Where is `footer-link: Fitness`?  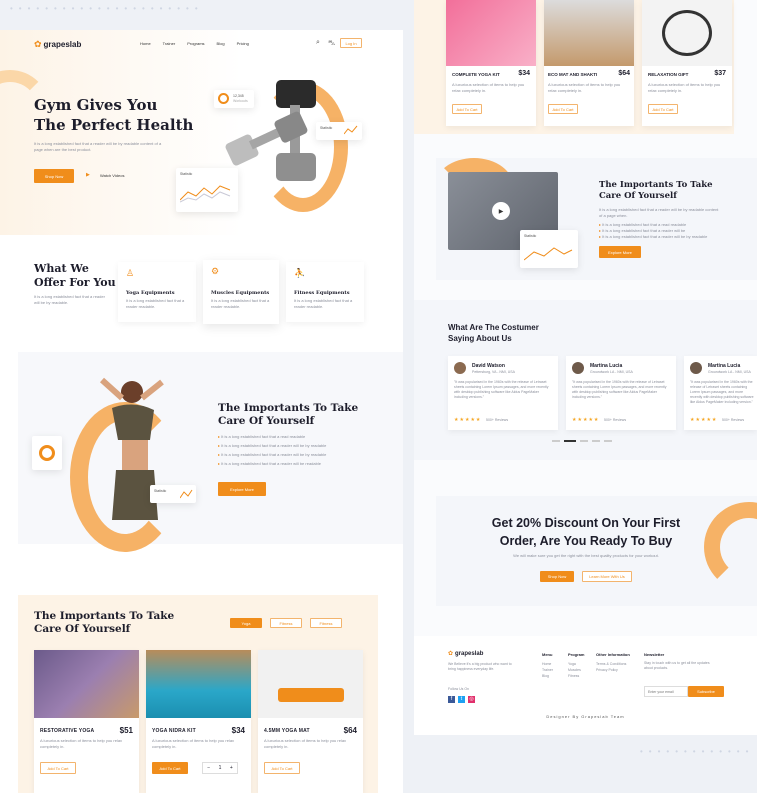 footer-link: Fitness is located at coordinates (576, 676).